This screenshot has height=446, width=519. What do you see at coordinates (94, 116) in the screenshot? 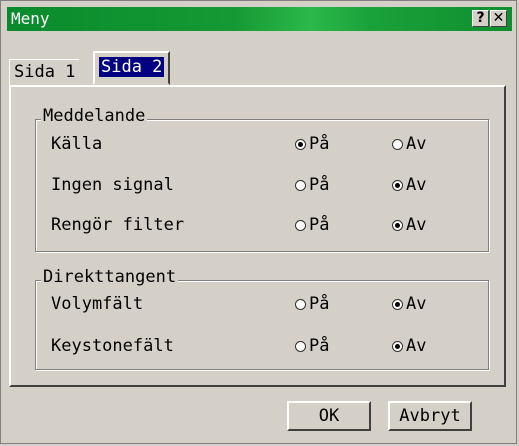
I see `group-legend-meddelande: Meddelande` at bounding box center [94, 116].